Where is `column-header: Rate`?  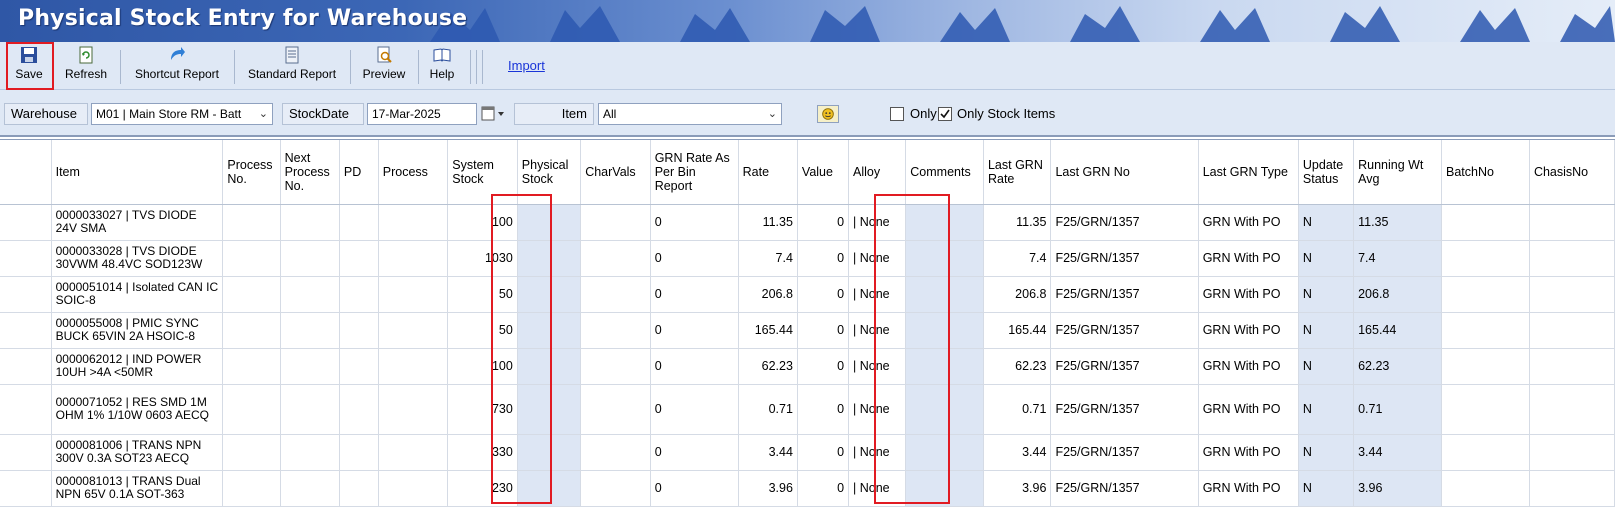 column-header: Rate is located at coordinates (768, 172).